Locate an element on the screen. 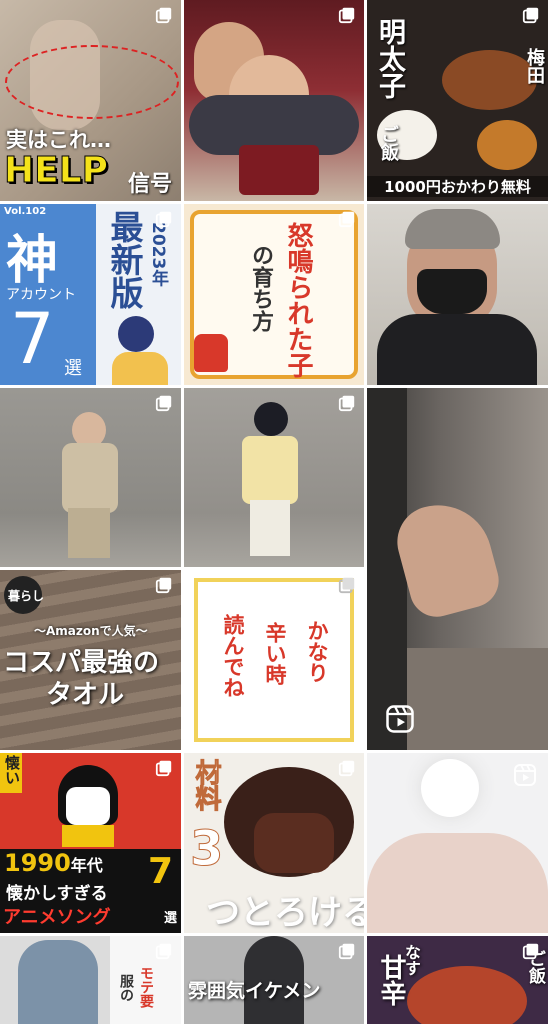 This screenshot has width=548, height=1024. anime-line2: 懐かしすぎる is located at coordinates (57, 894).